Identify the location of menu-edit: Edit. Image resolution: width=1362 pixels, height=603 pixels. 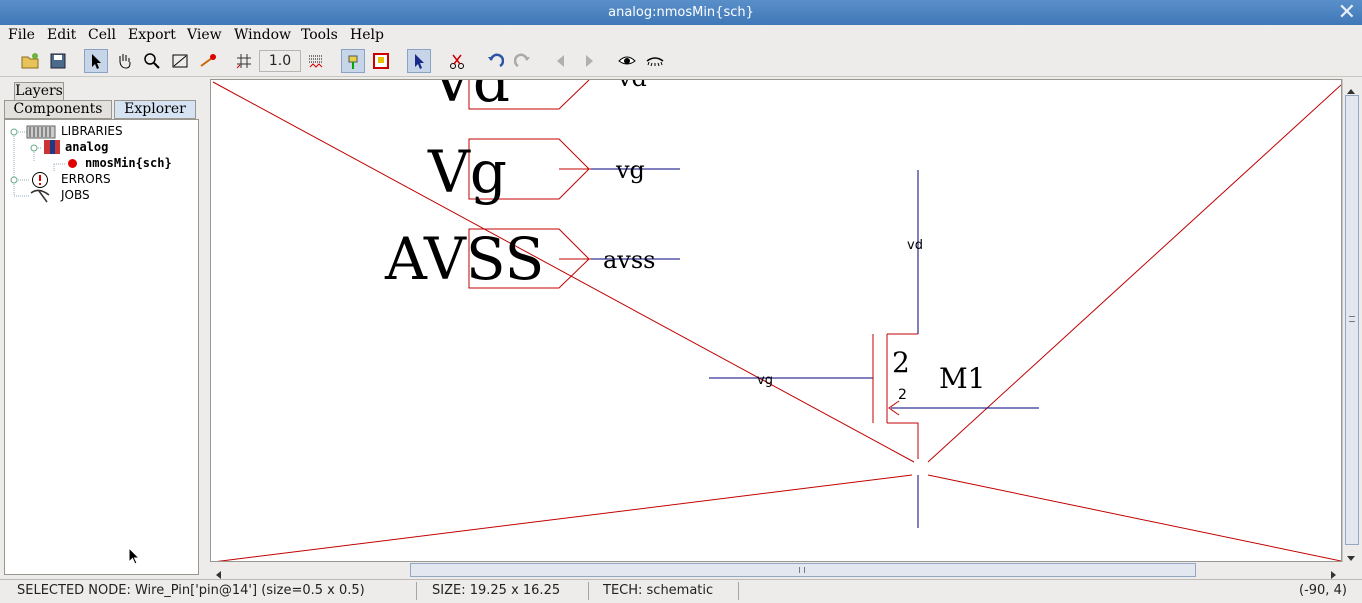
(61, 35).